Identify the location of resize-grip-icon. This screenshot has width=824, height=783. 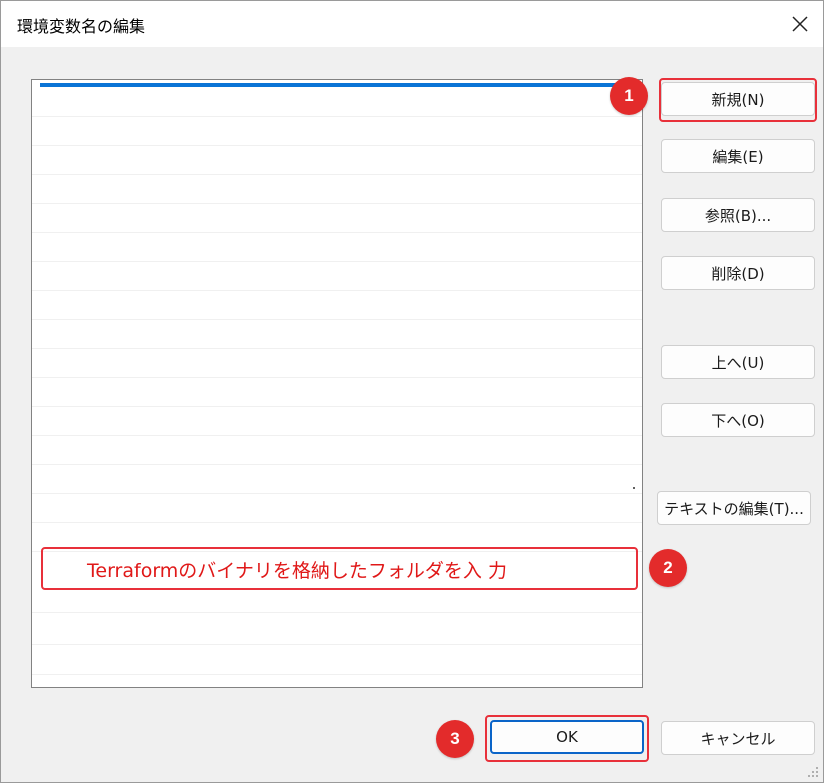
(813, 772).